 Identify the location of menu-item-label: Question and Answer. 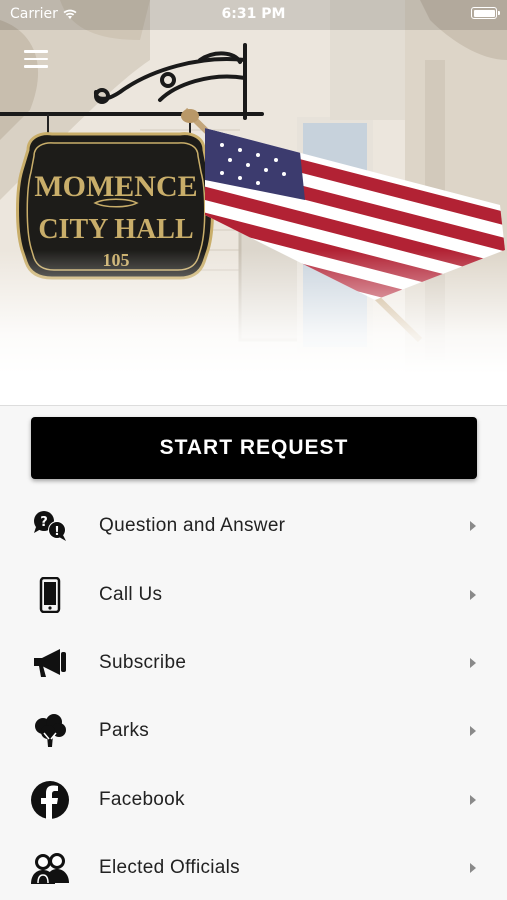
(192, 526).